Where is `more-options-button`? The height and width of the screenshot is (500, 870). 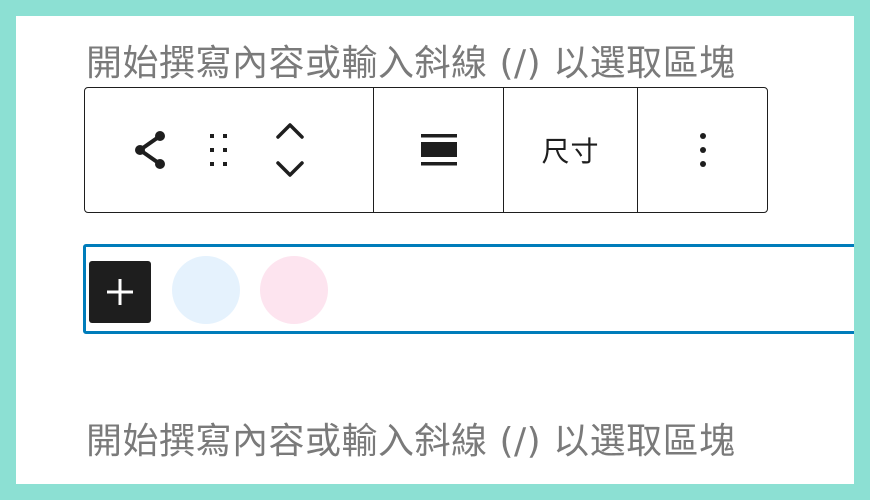
more-options-button is located at coordinates (702, 150).